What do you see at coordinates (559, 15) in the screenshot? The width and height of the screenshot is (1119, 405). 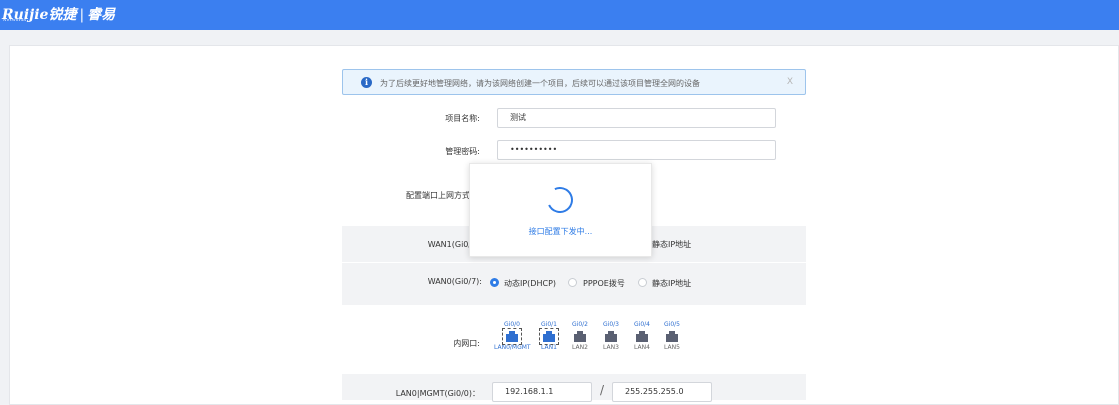 I see `top-header-bar: Ruijie锐捷 | 睿易 Networks` at bounding box center [559, 15].